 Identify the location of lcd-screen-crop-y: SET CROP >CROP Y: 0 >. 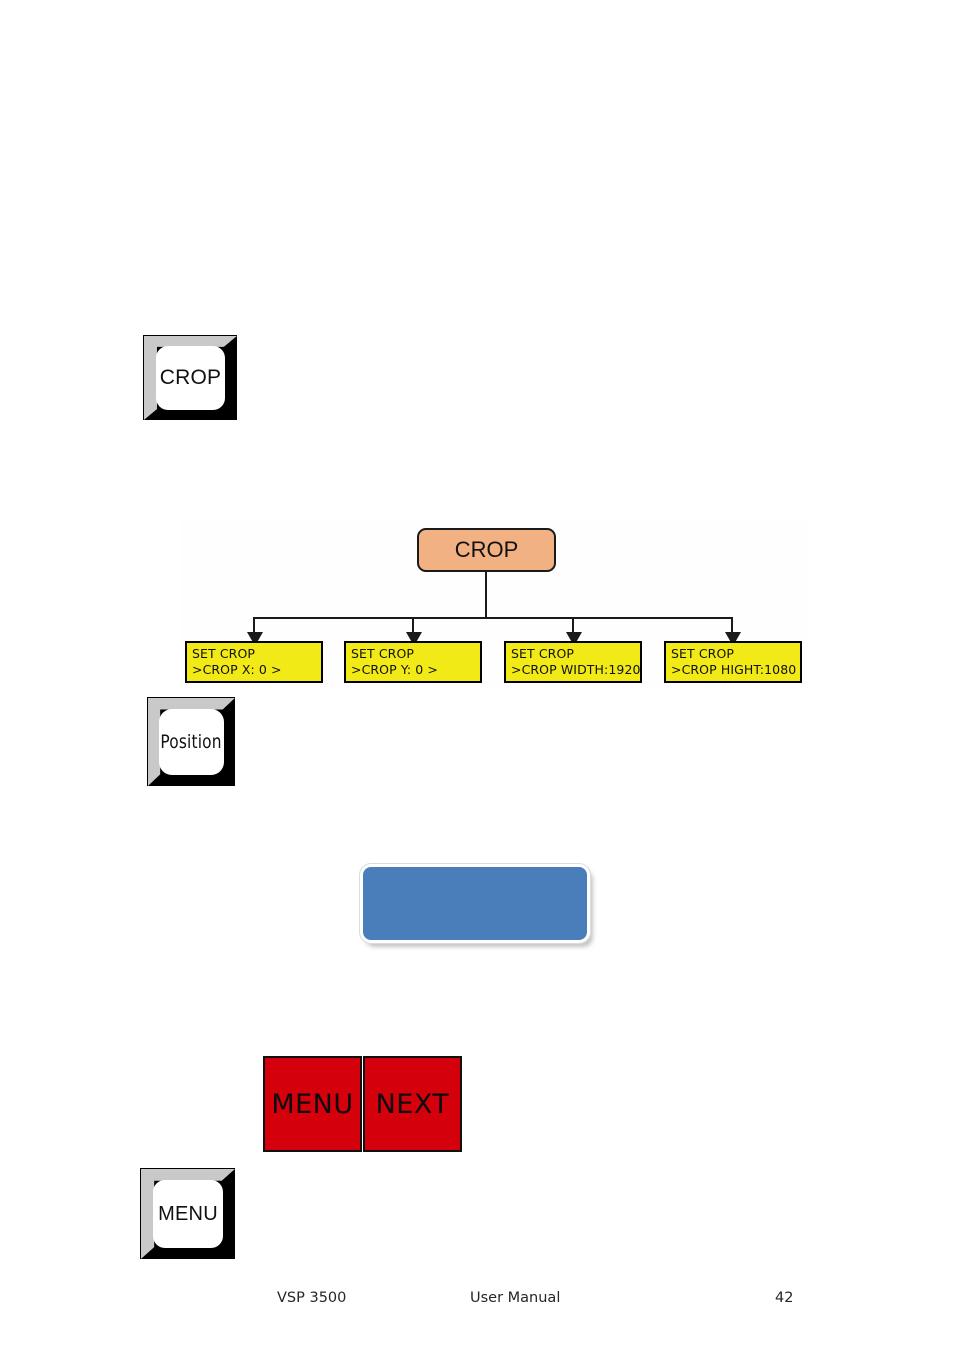
(413, 662).